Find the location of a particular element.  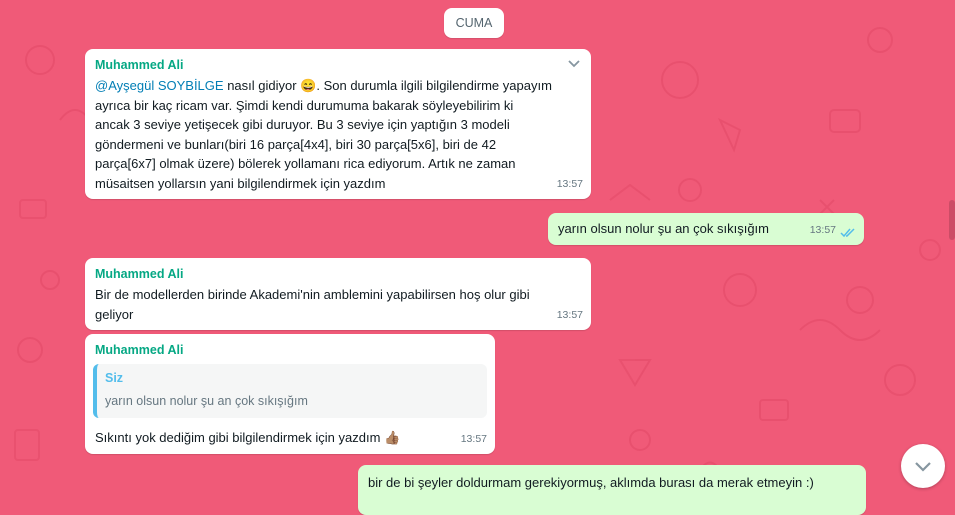

date-divider: CUMA is located at coordinates (474, 23).